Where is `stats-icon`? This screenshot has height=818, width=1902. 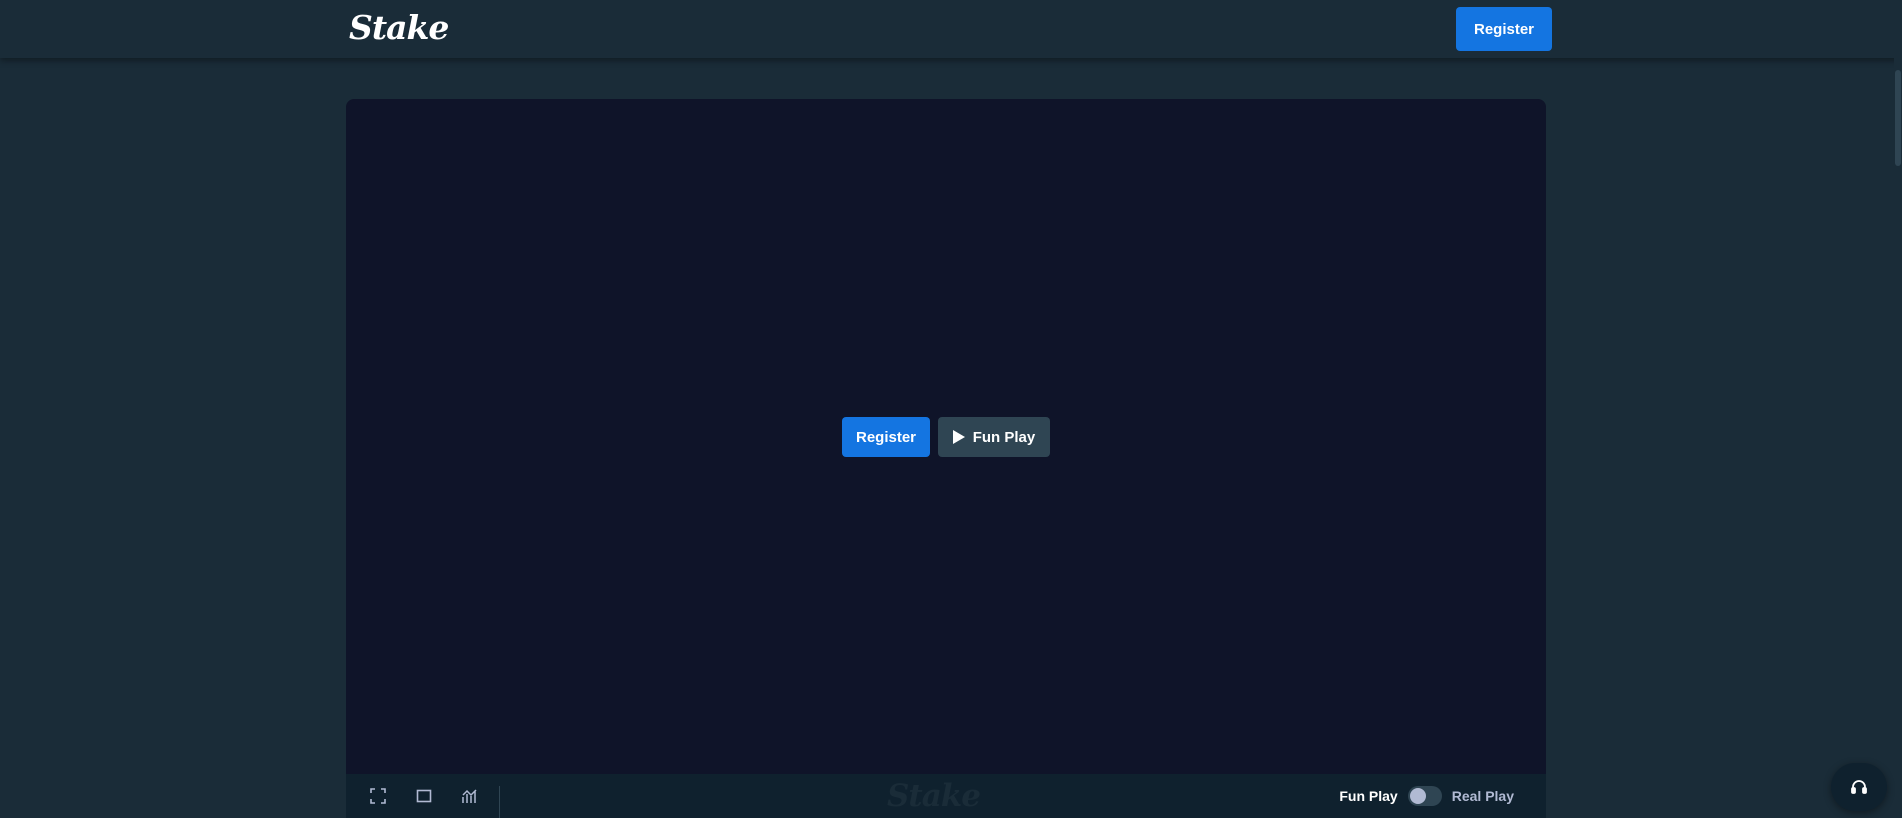 stats-icon is located at coordinates (470, 796).